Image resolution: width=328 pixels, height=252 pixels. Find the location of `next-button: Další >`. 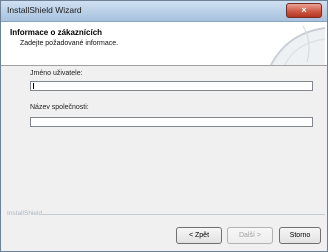

next-button: Další > is located at coordinates (250, 235).